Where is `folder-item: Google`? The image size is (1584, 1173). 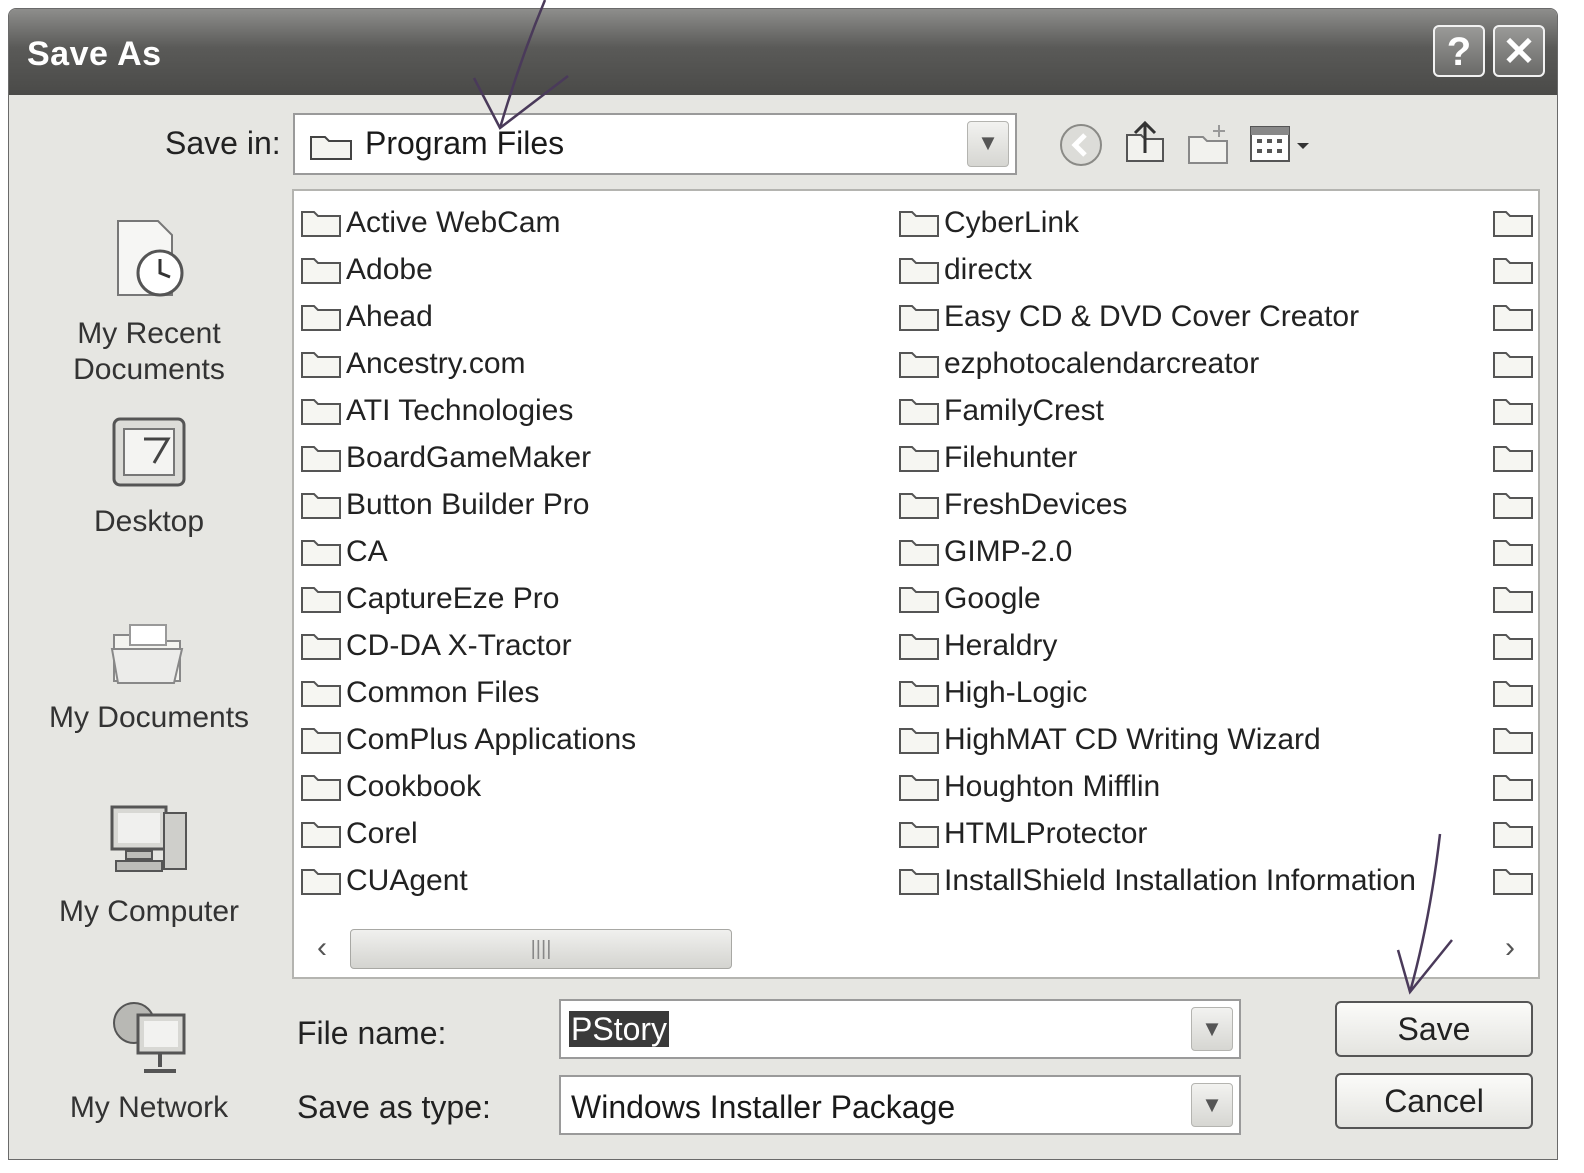
folder-item: Google is located at coordinates (1157, 598).